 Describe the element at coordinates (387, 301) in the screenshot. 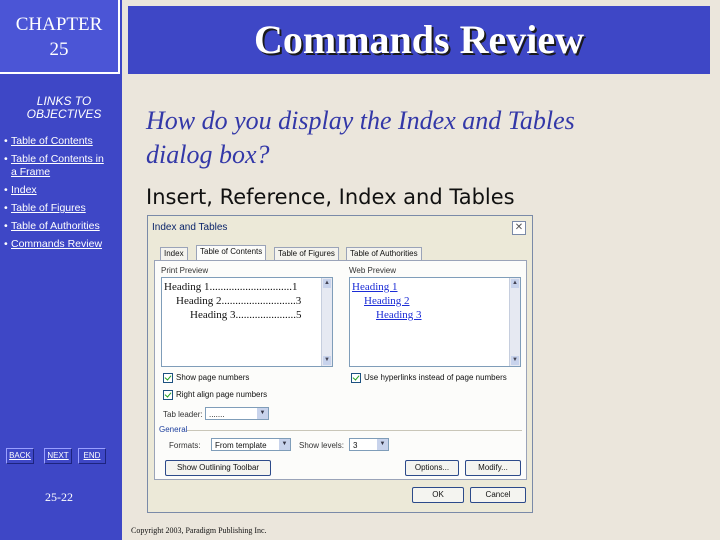

I see `web-link-heading-2: Heading 2` at that location.